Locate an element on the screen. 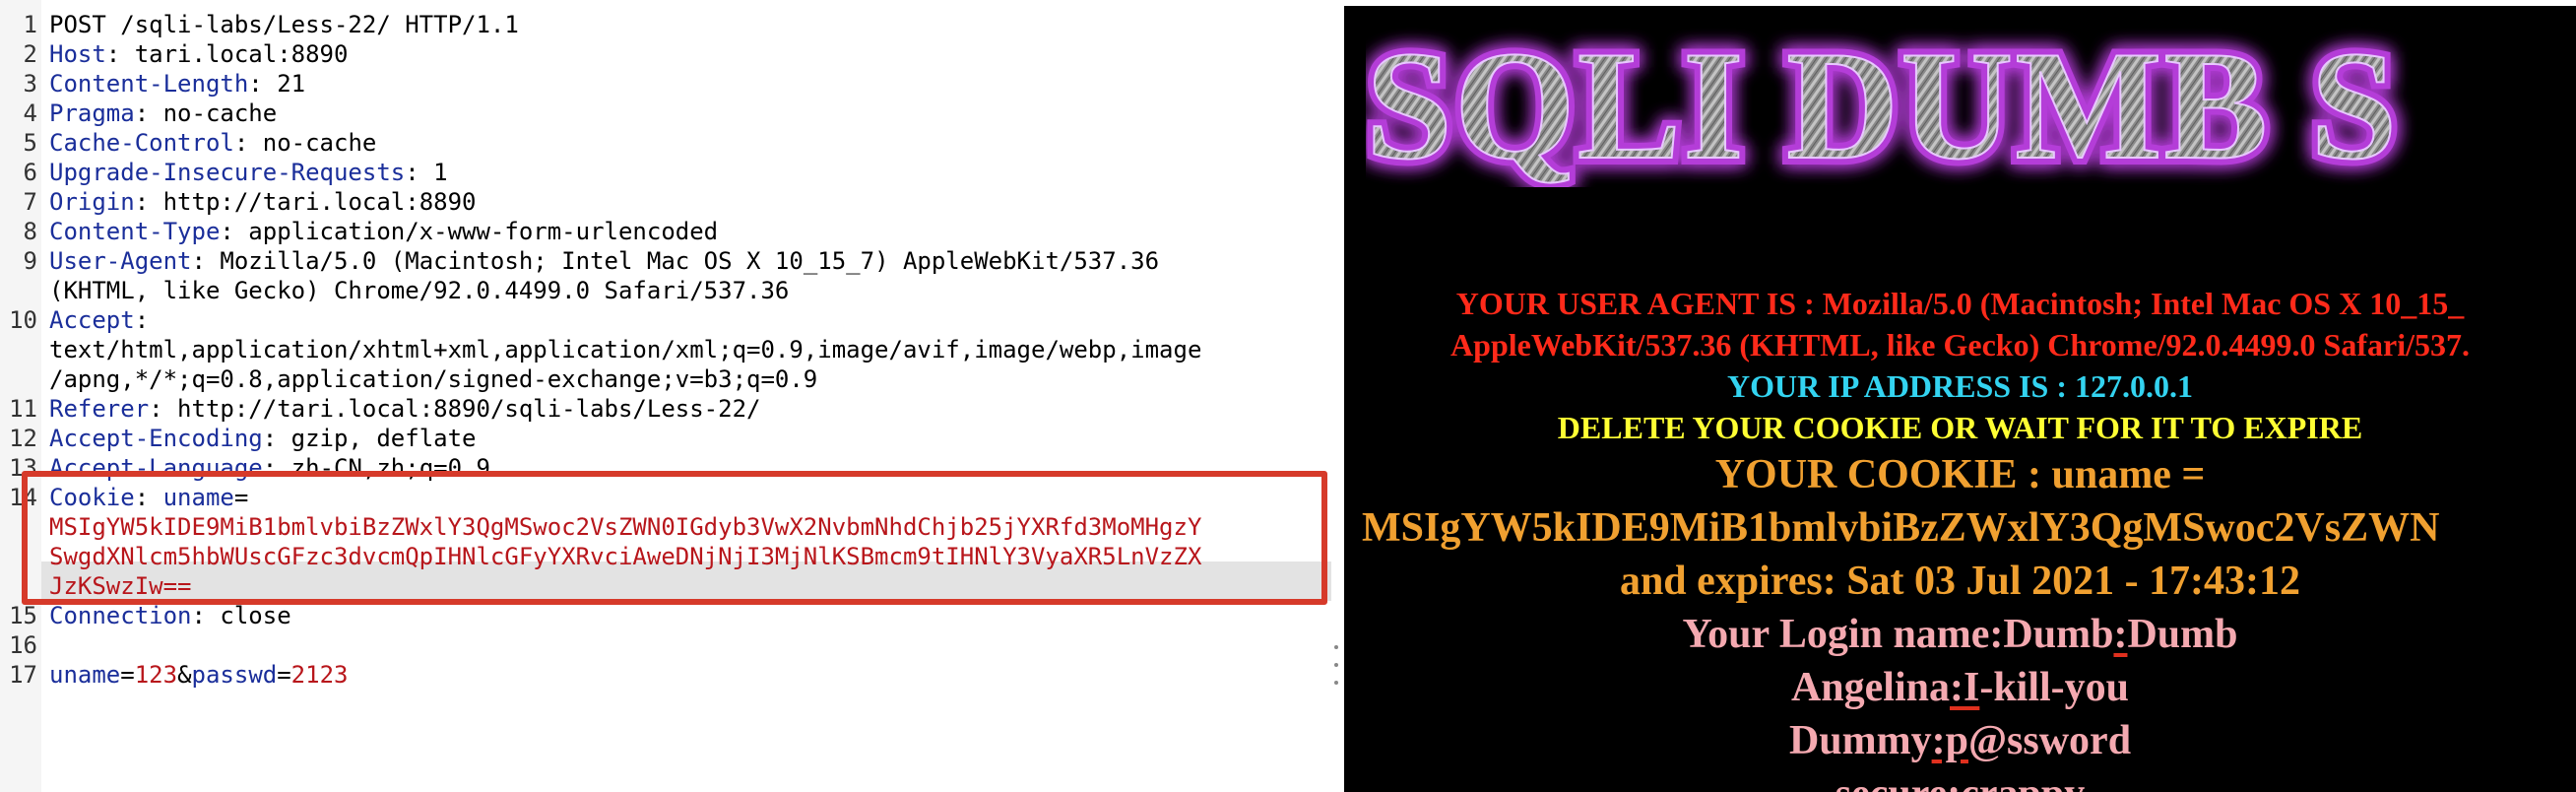  header-name: Upgrade-Insecure-Requests is located at coordinates (227, 172).